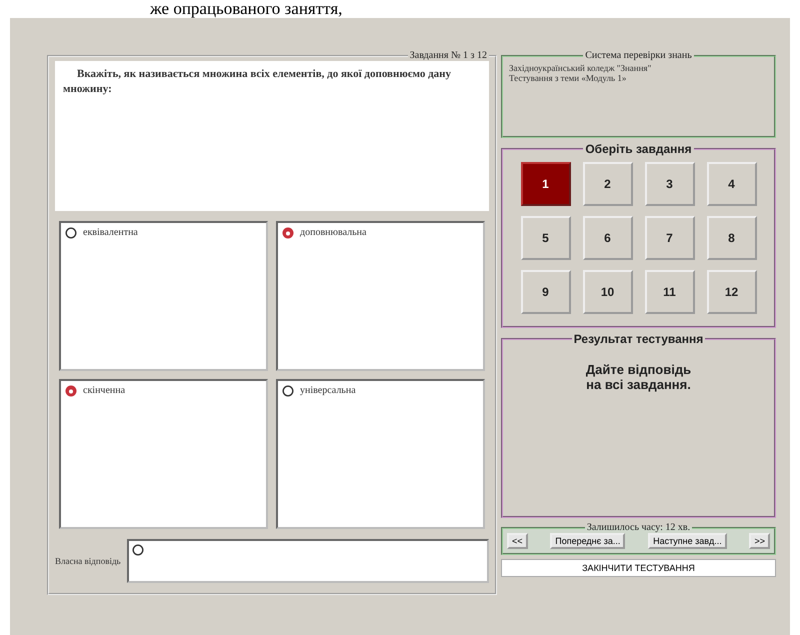  I want to click on task-button: 7, so click(669, 238).